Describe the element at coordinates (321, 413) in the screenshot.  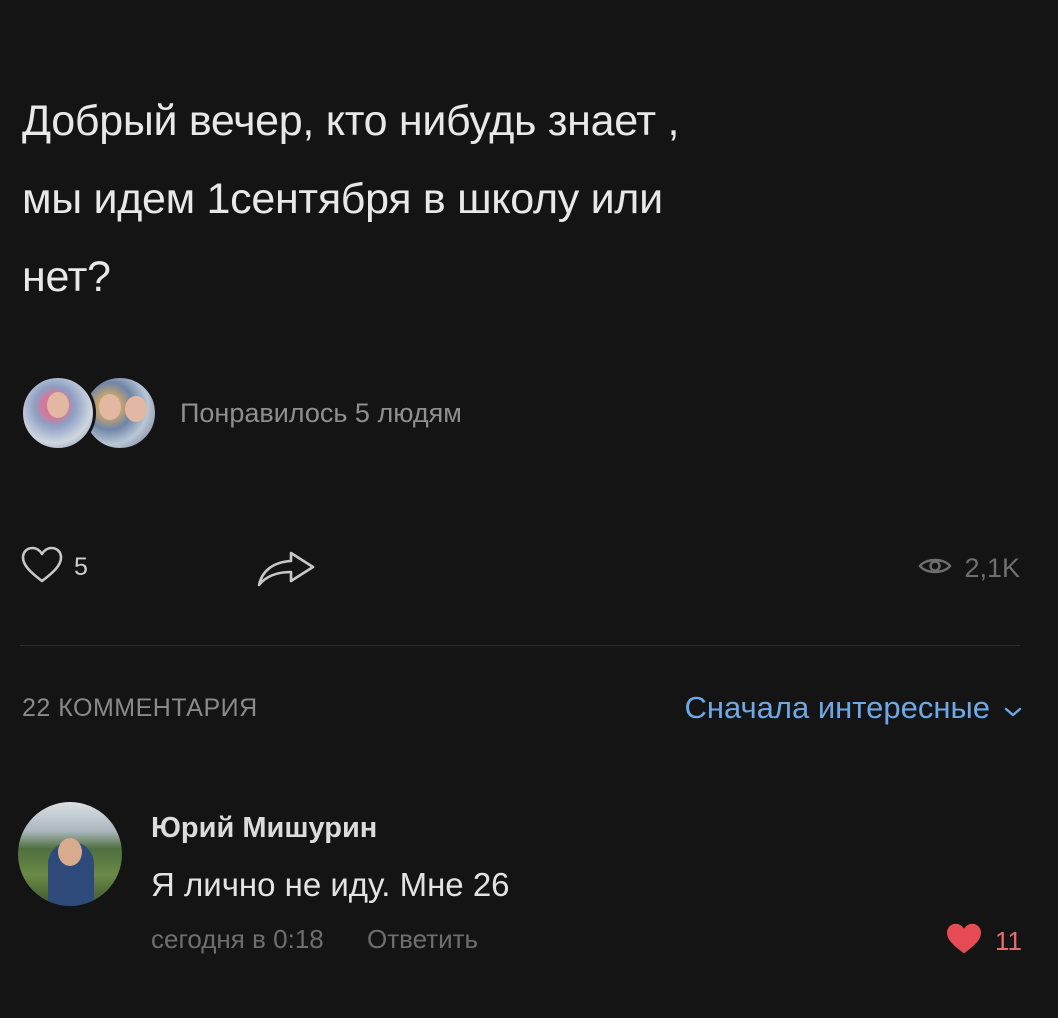
I see `liked-by-text: Понравилось 5 людям` at that location.